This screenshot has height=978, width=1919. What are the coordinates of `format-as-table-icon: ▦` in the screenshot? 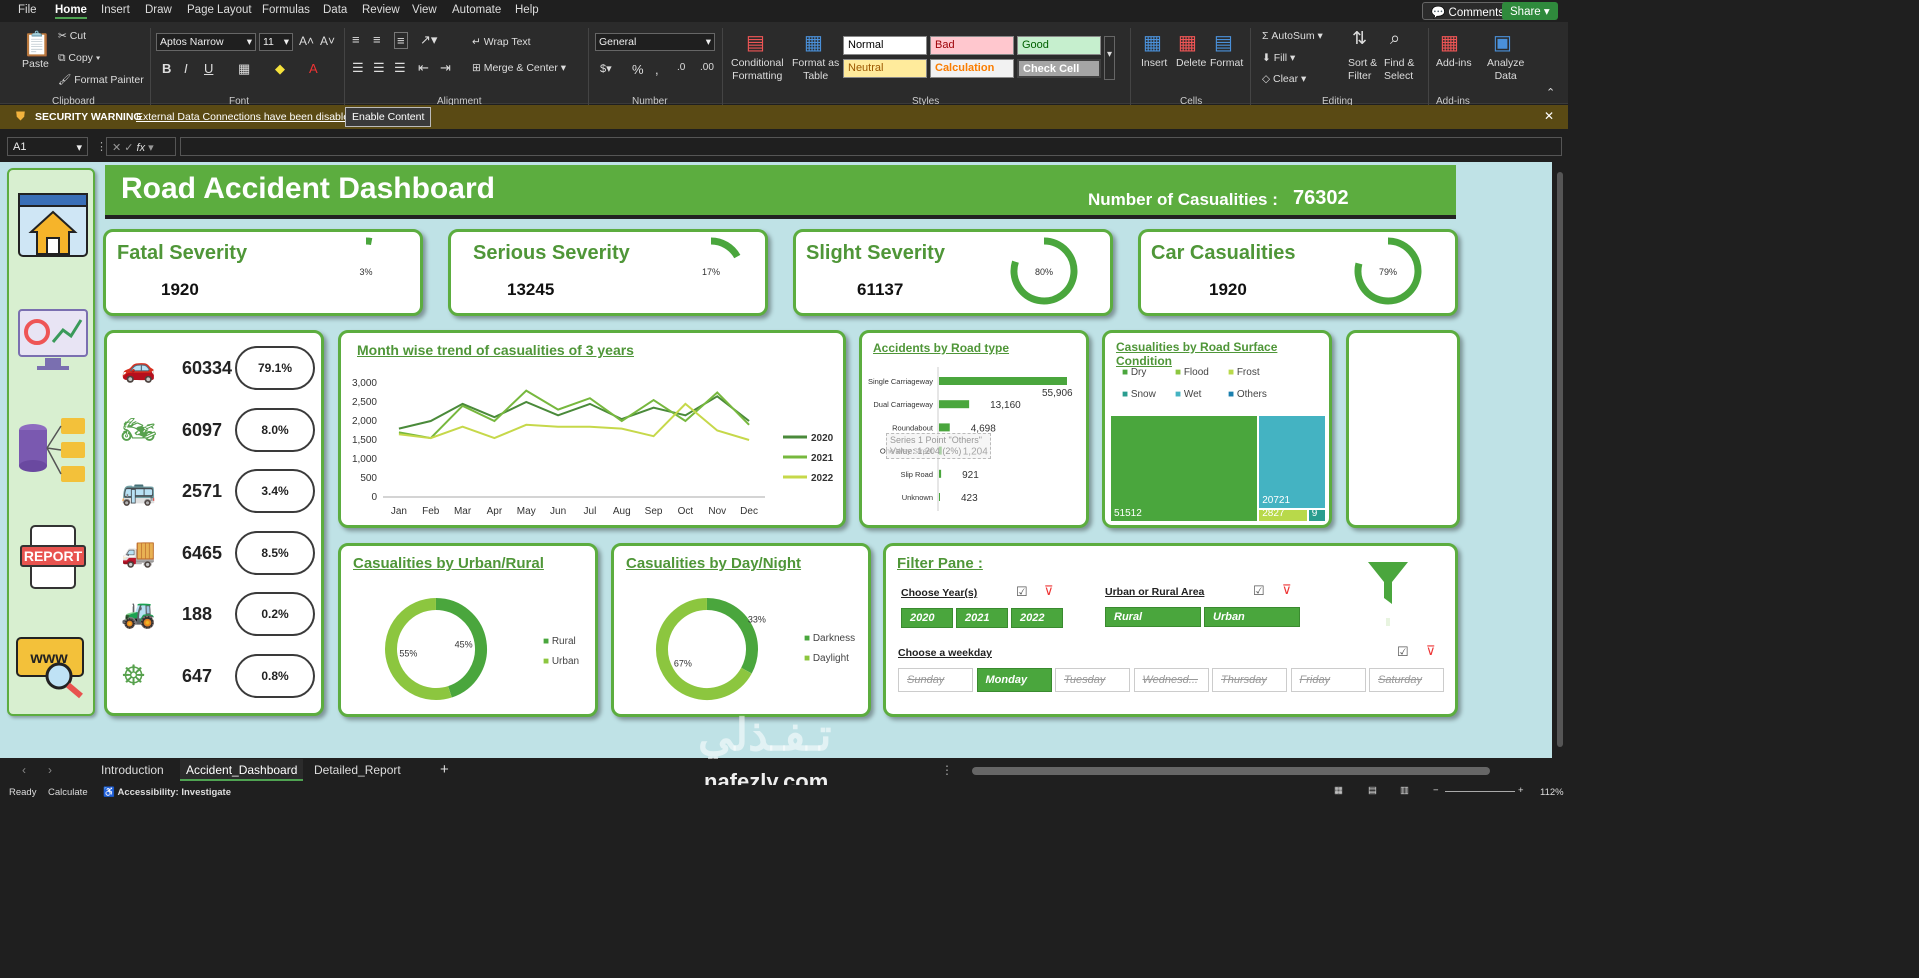 It's located at (813, 42).